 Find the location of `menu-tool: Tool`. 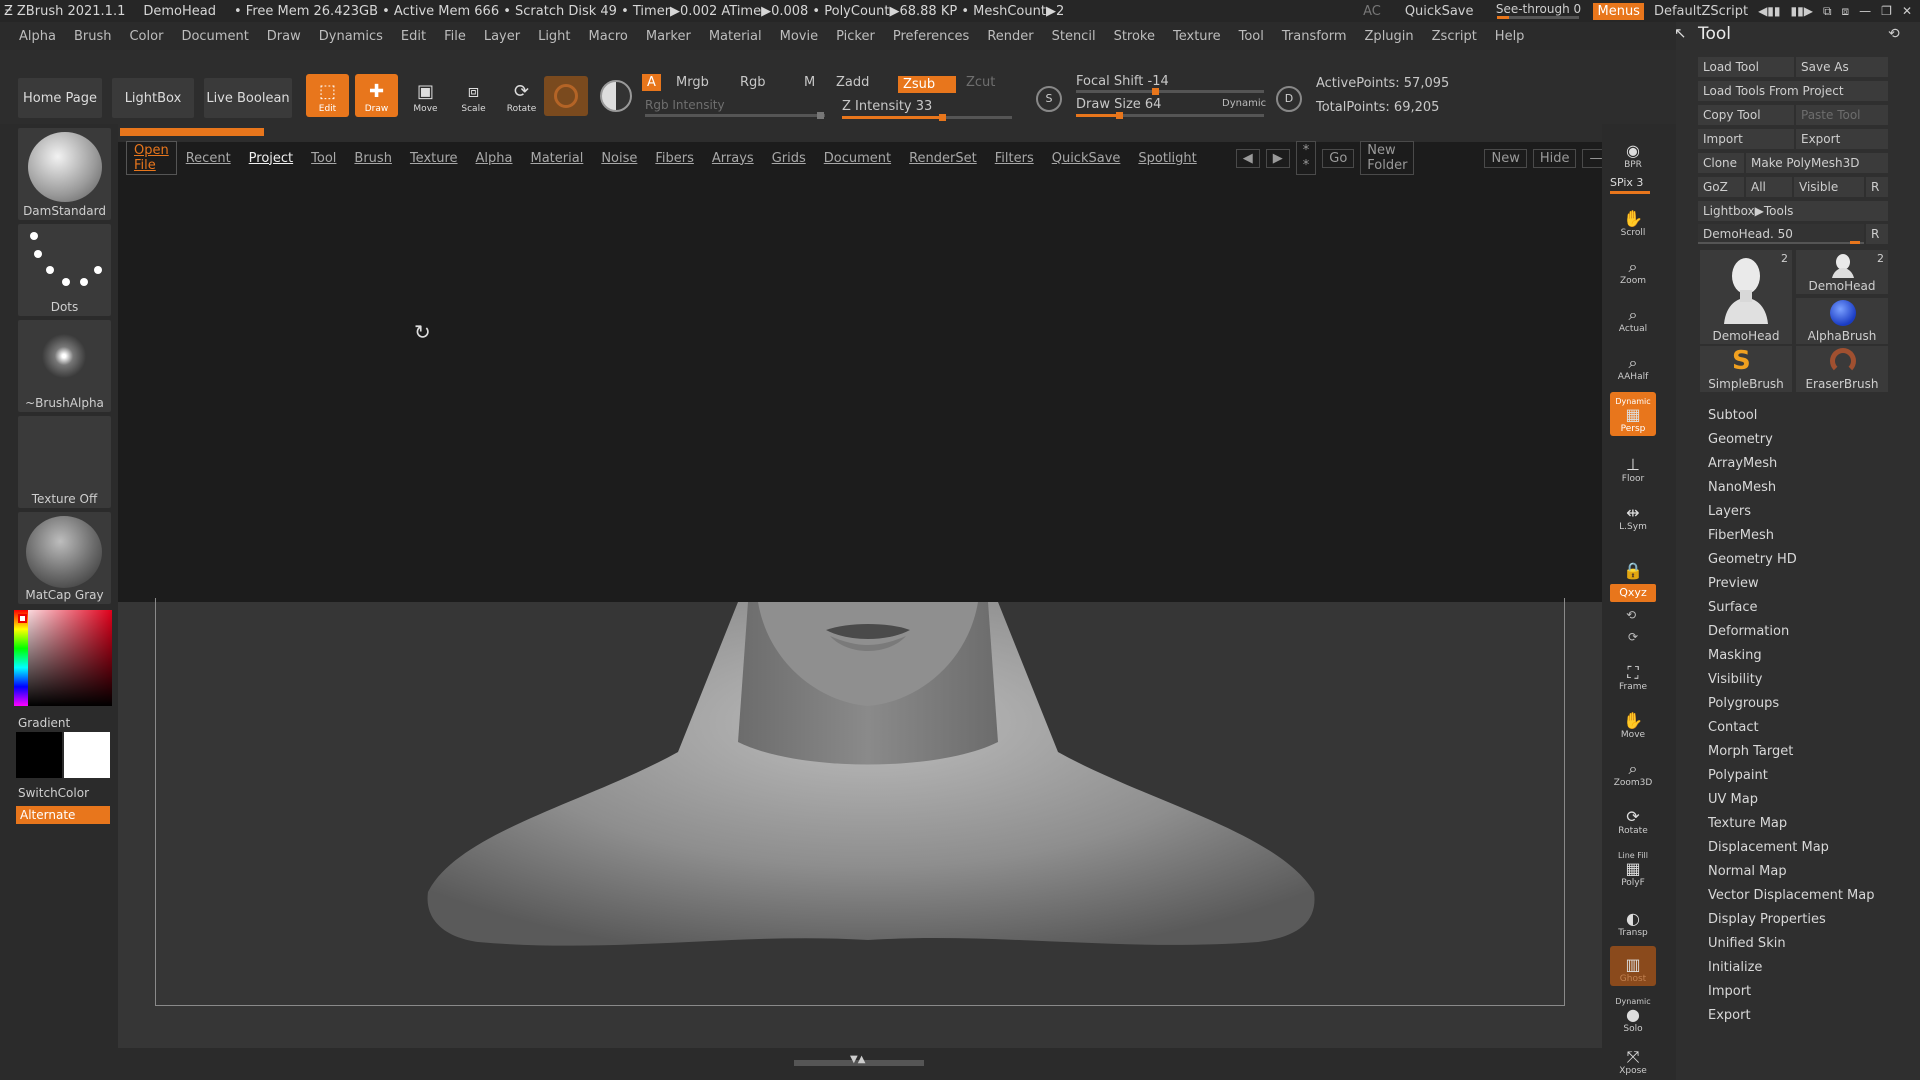

menu-tool: Tool is located at coordinates (1251, 36).